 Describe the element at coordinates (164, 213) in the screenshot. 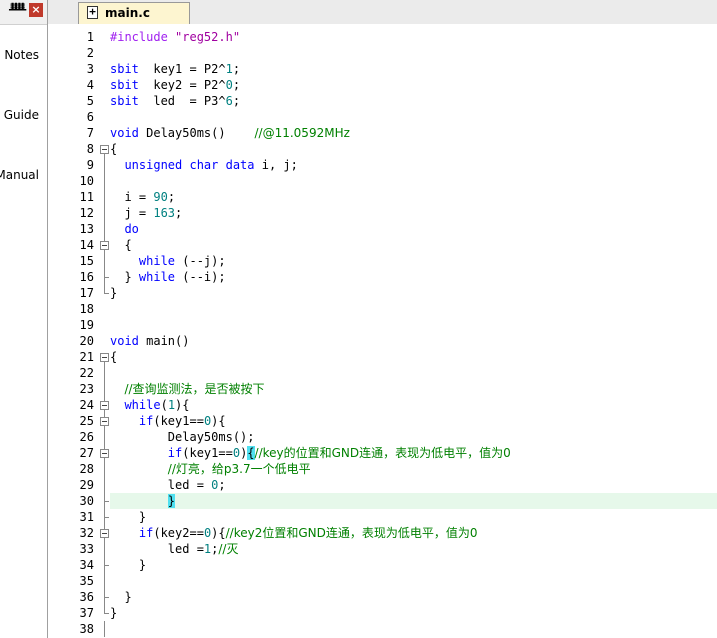

I see `code-token: 163` at that location.